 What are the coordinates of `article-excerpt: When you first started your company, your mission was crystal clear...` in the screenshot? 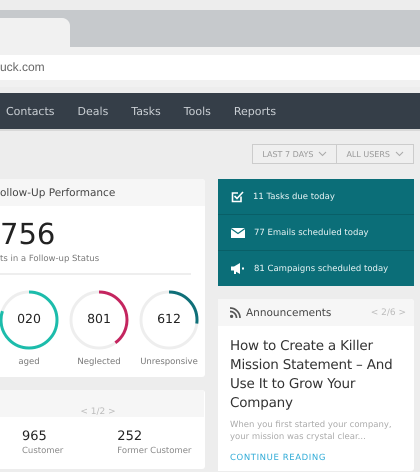 It's located at (311, 431).